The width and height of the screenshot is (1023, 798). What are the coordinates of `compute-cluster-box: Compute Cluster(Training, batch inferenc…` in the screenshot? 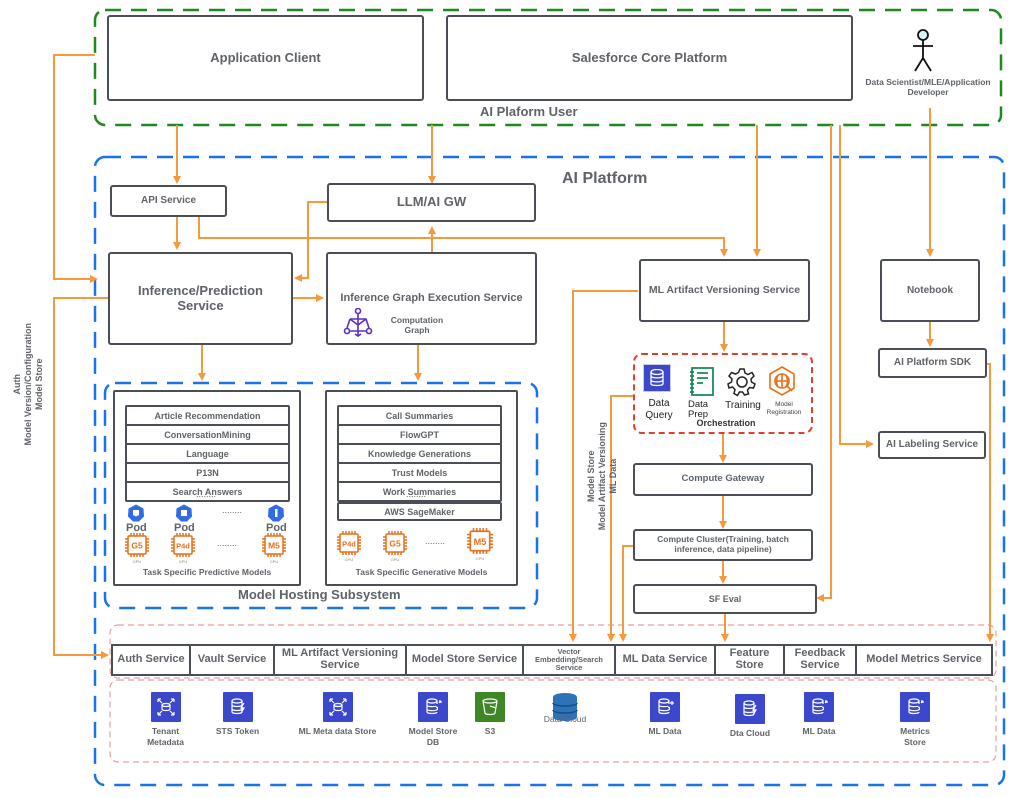 It's located at (723, 545).